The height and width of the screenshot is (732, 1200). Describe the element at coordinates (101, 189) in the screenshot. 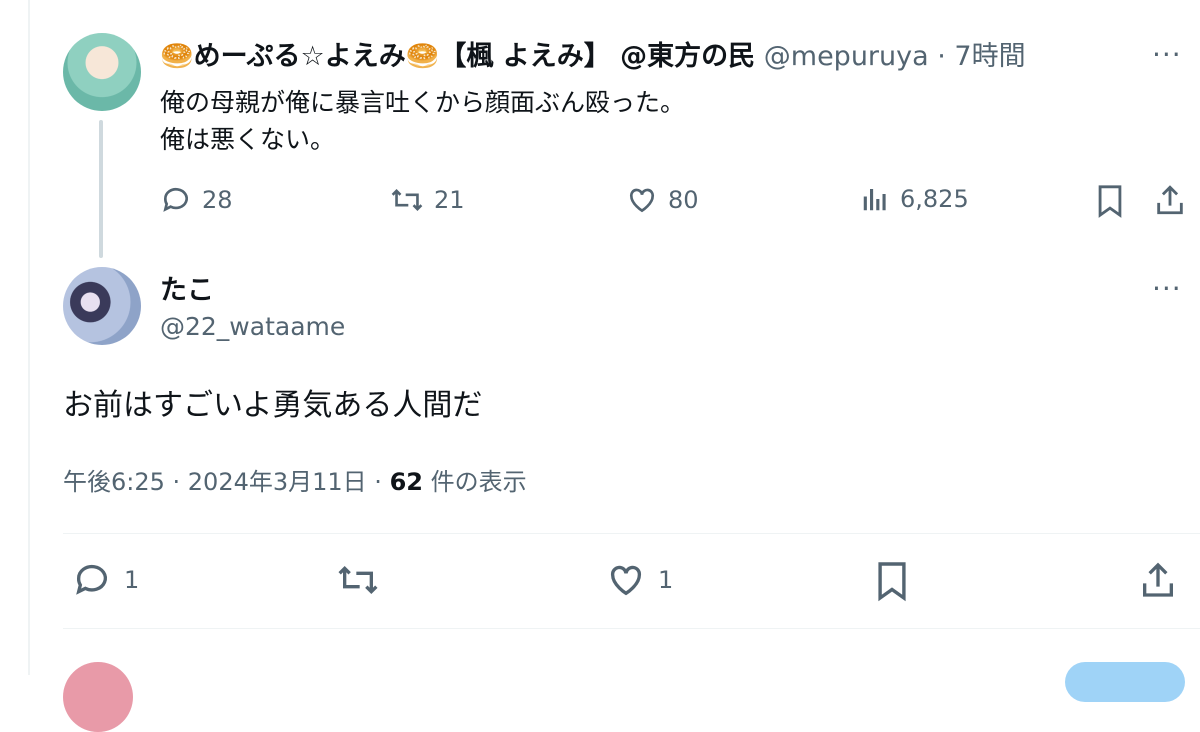

I see `thread-connector` at that location.